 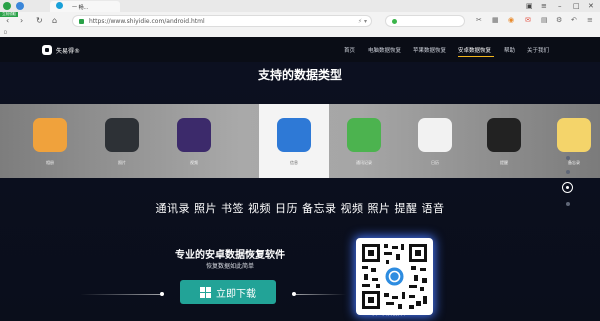 What do you see at coordinates (529, 6) in the screenshot?
I see `skin-icon: ▣` at bounding box center [529, 6].